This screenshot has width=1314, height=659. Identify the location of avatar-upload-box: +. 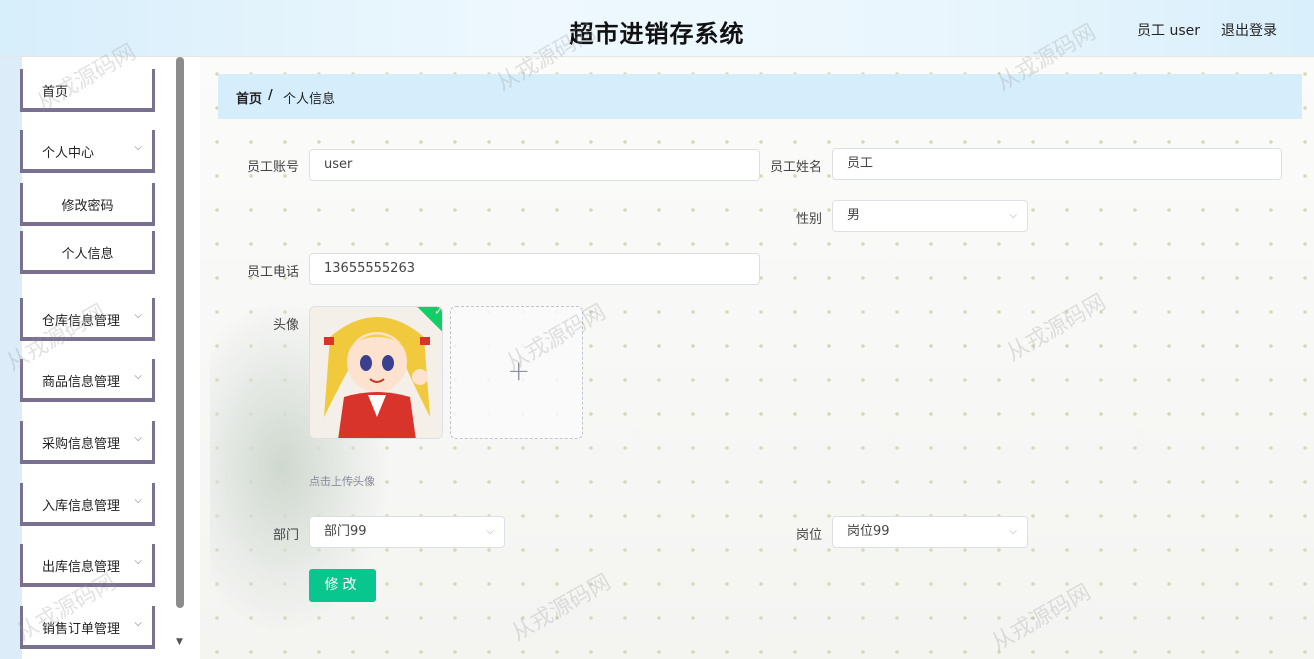
(516, 372).